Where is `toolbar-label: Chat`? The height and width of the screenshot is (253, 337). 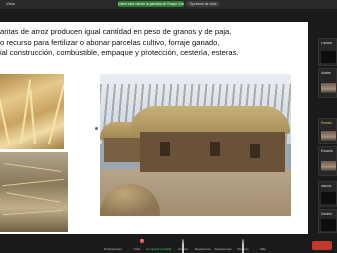 toolbar-label: Chat is located at coordinates (137, 249).